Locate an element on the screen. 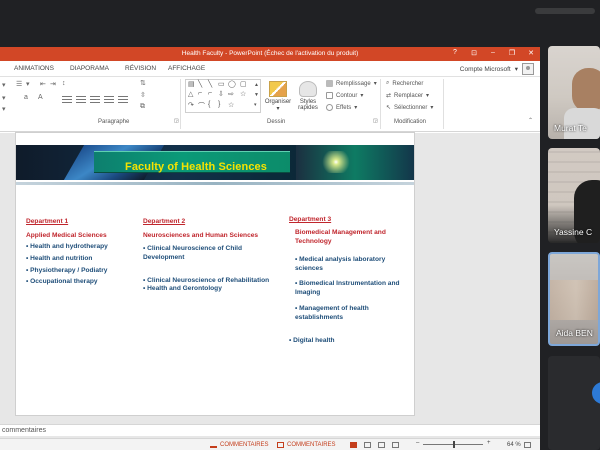 This screenshot has height=450, width=600. arrow-shape-icon: ⇨ is located at coordinates (231, 94).